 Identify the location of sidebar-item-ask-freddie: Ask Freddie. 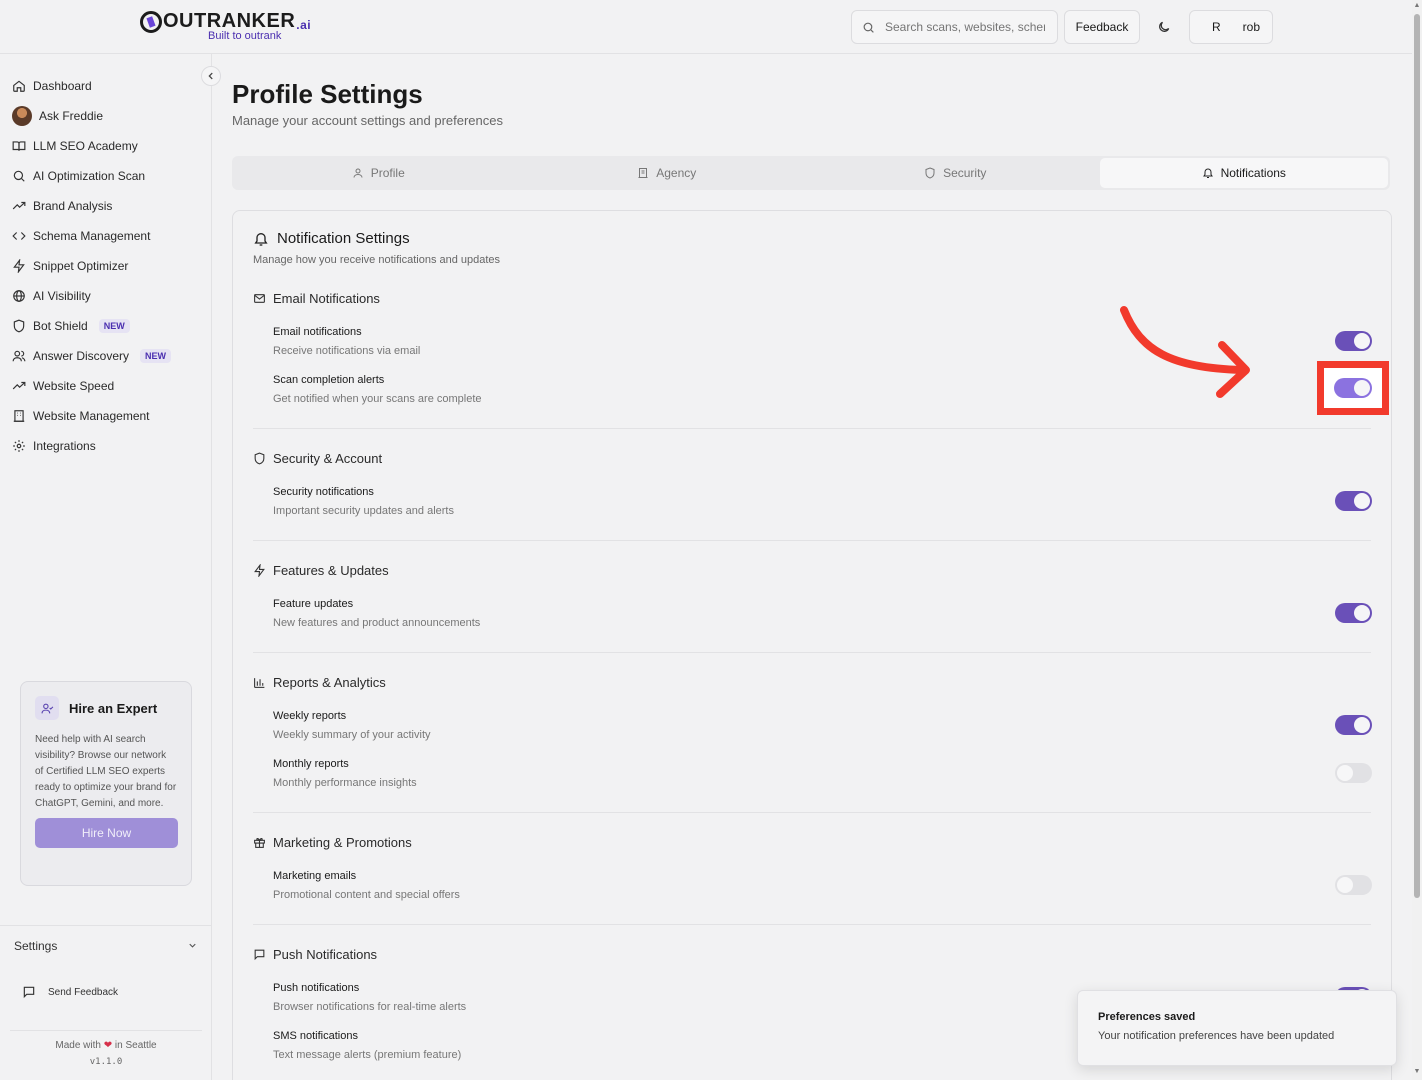
(107, 116).